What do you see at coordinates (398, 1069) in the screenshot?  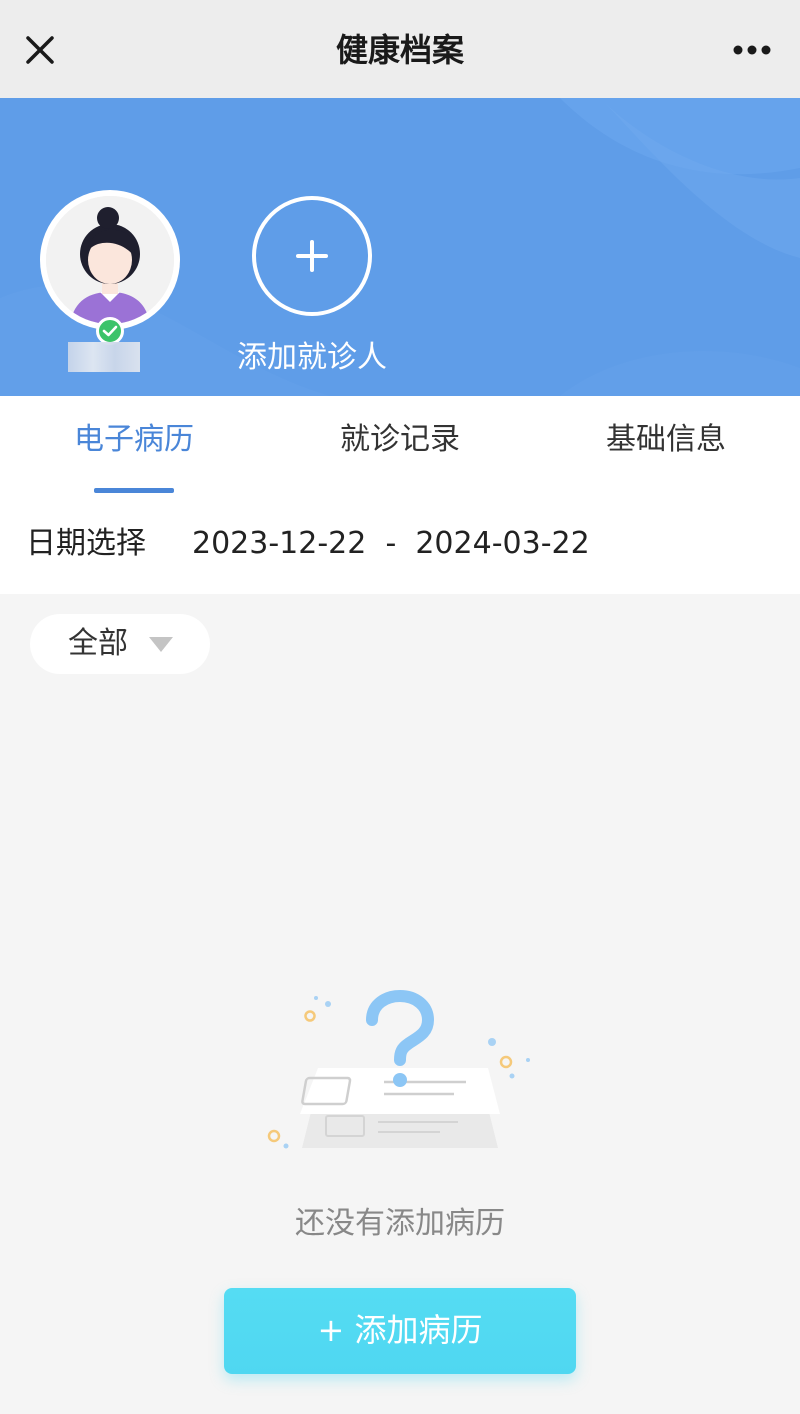 I see `empty-records-illustration` at bounding box center [398, 1069].